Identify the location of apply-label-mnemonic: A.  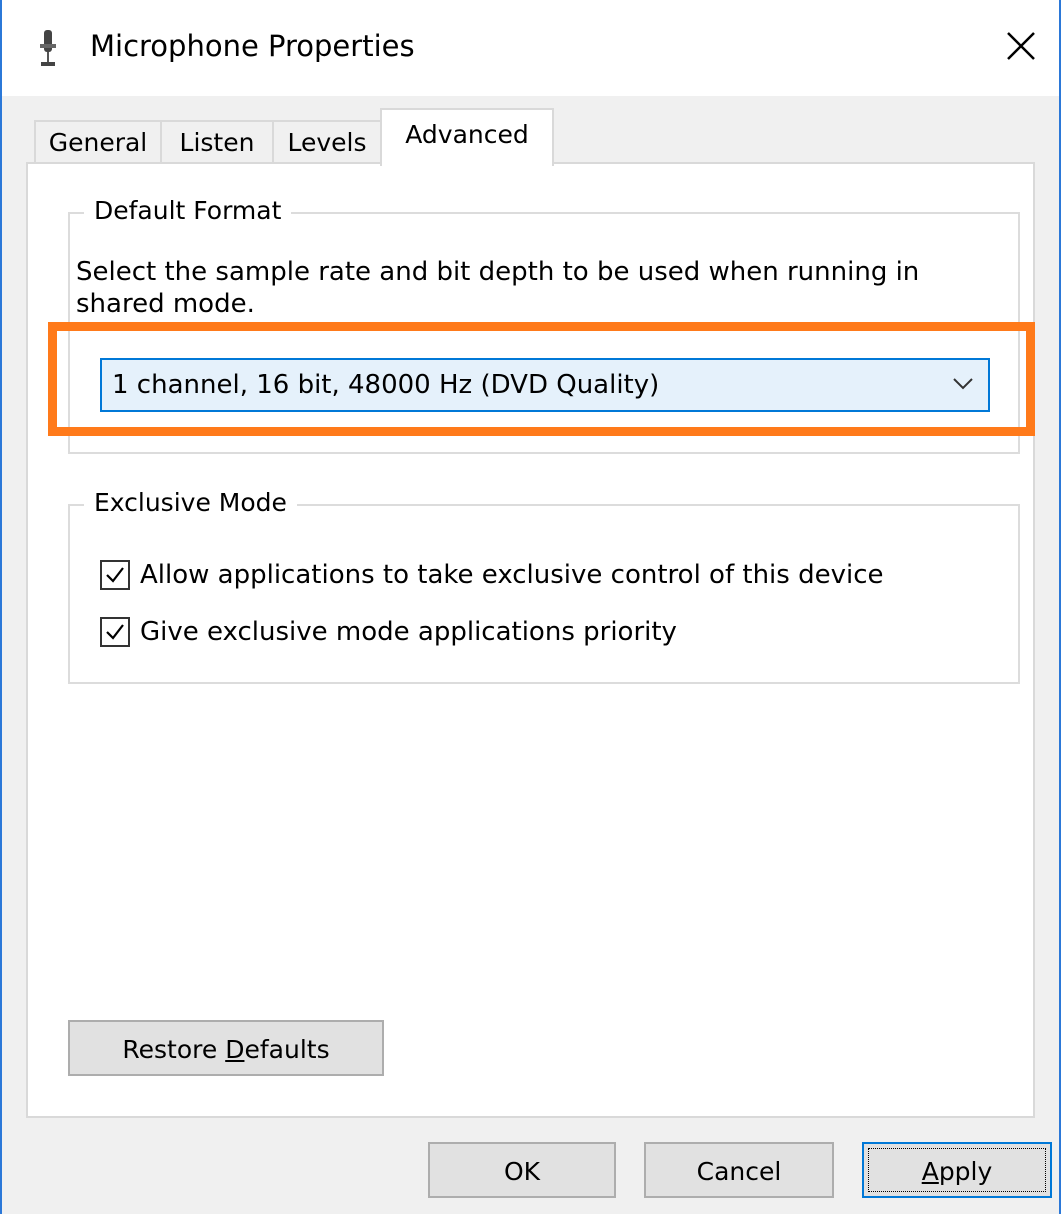
(930, 1171).